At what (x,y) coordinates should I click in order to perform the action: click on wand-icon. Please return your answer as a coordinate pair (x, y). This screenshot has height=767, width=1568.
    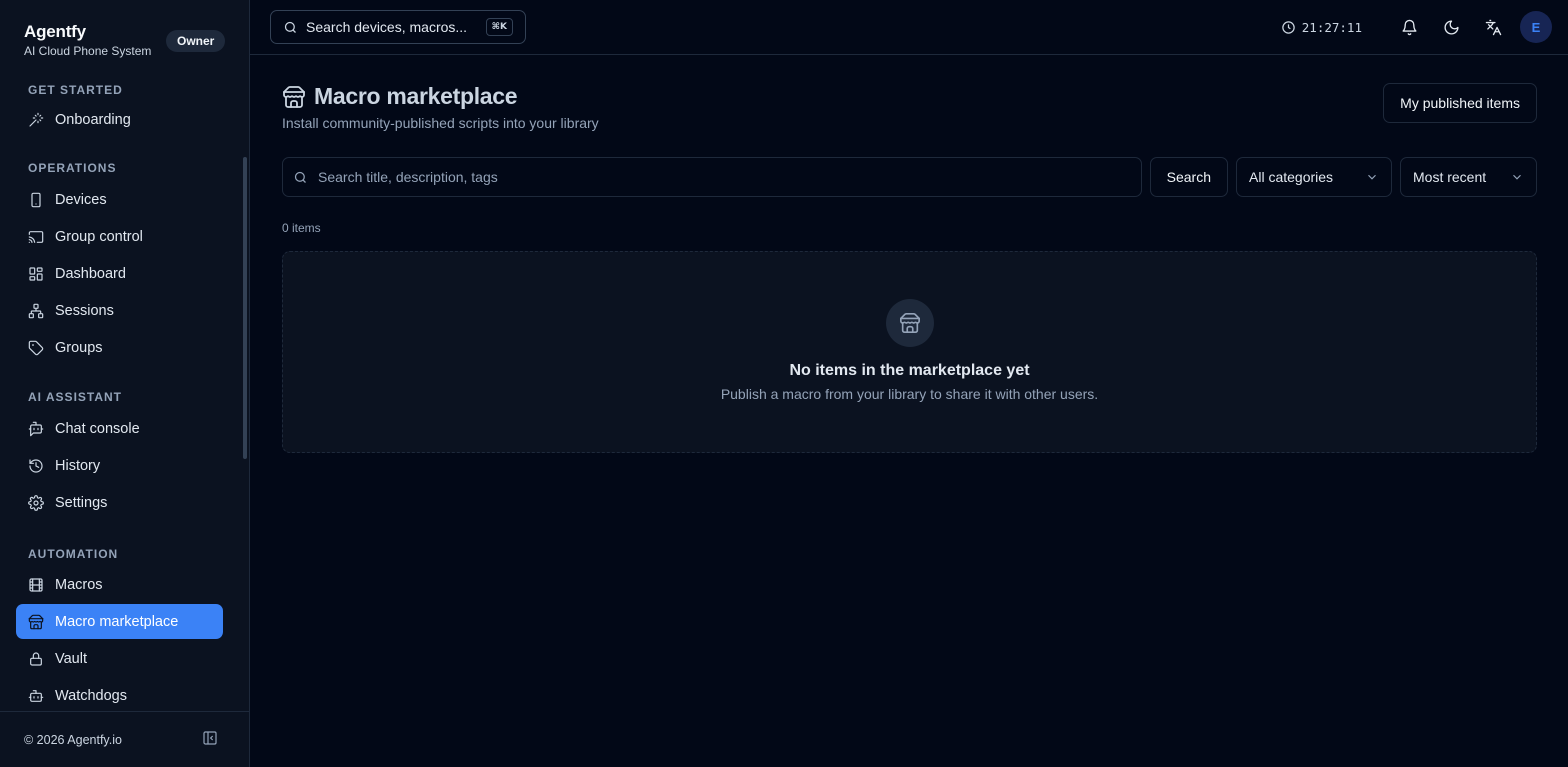
    Looking at the image, I should click on (36, 120).